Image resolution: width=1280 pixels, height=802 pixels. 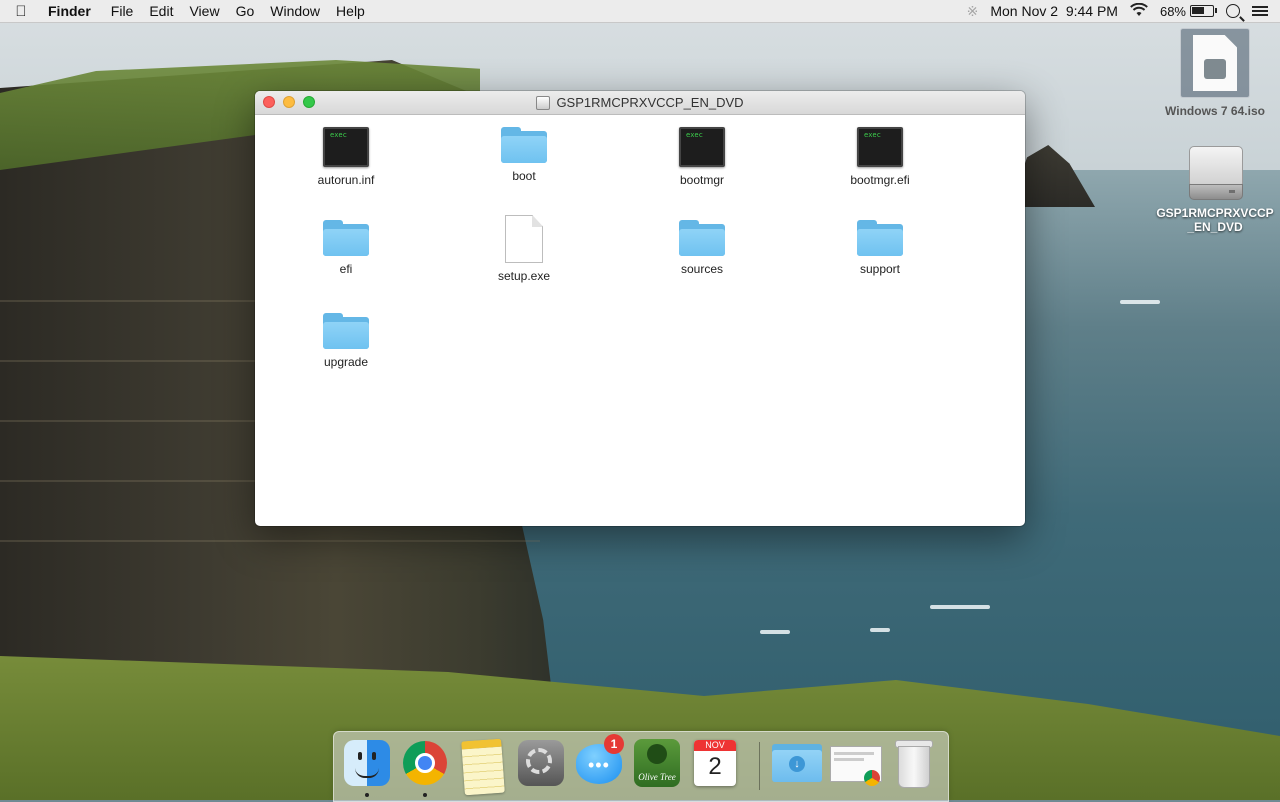 I want to click on zoom-button, so click(x=309, y=102).